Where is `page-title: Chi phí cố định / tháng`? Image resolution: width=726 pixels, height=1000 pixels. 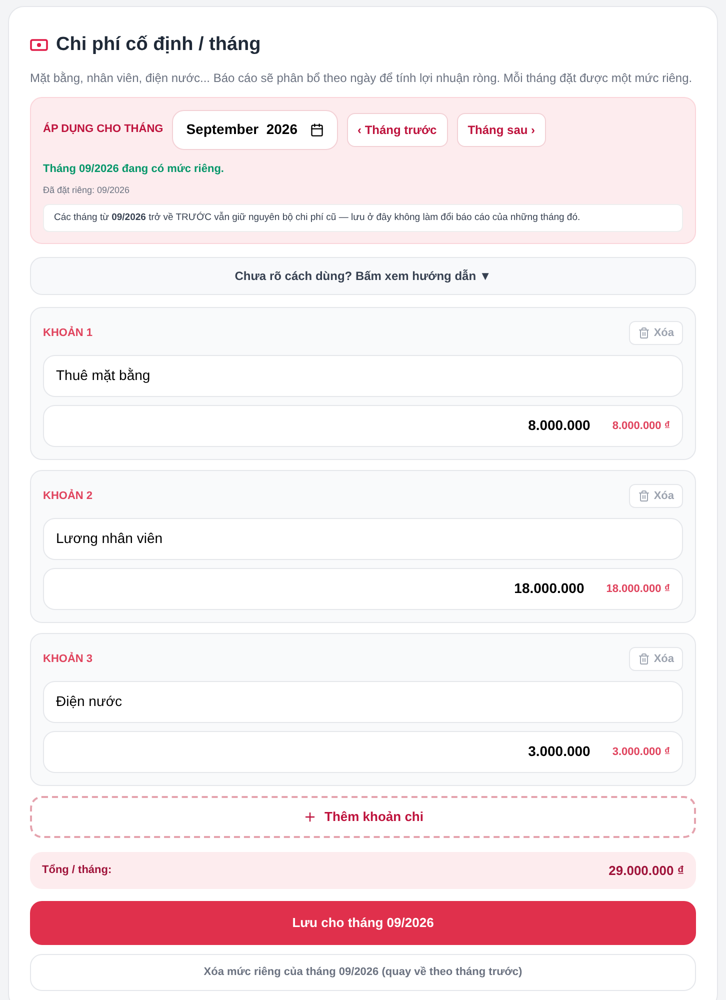 page-title: Chi phí cố định / tháng is located at coordinates (158, 45).